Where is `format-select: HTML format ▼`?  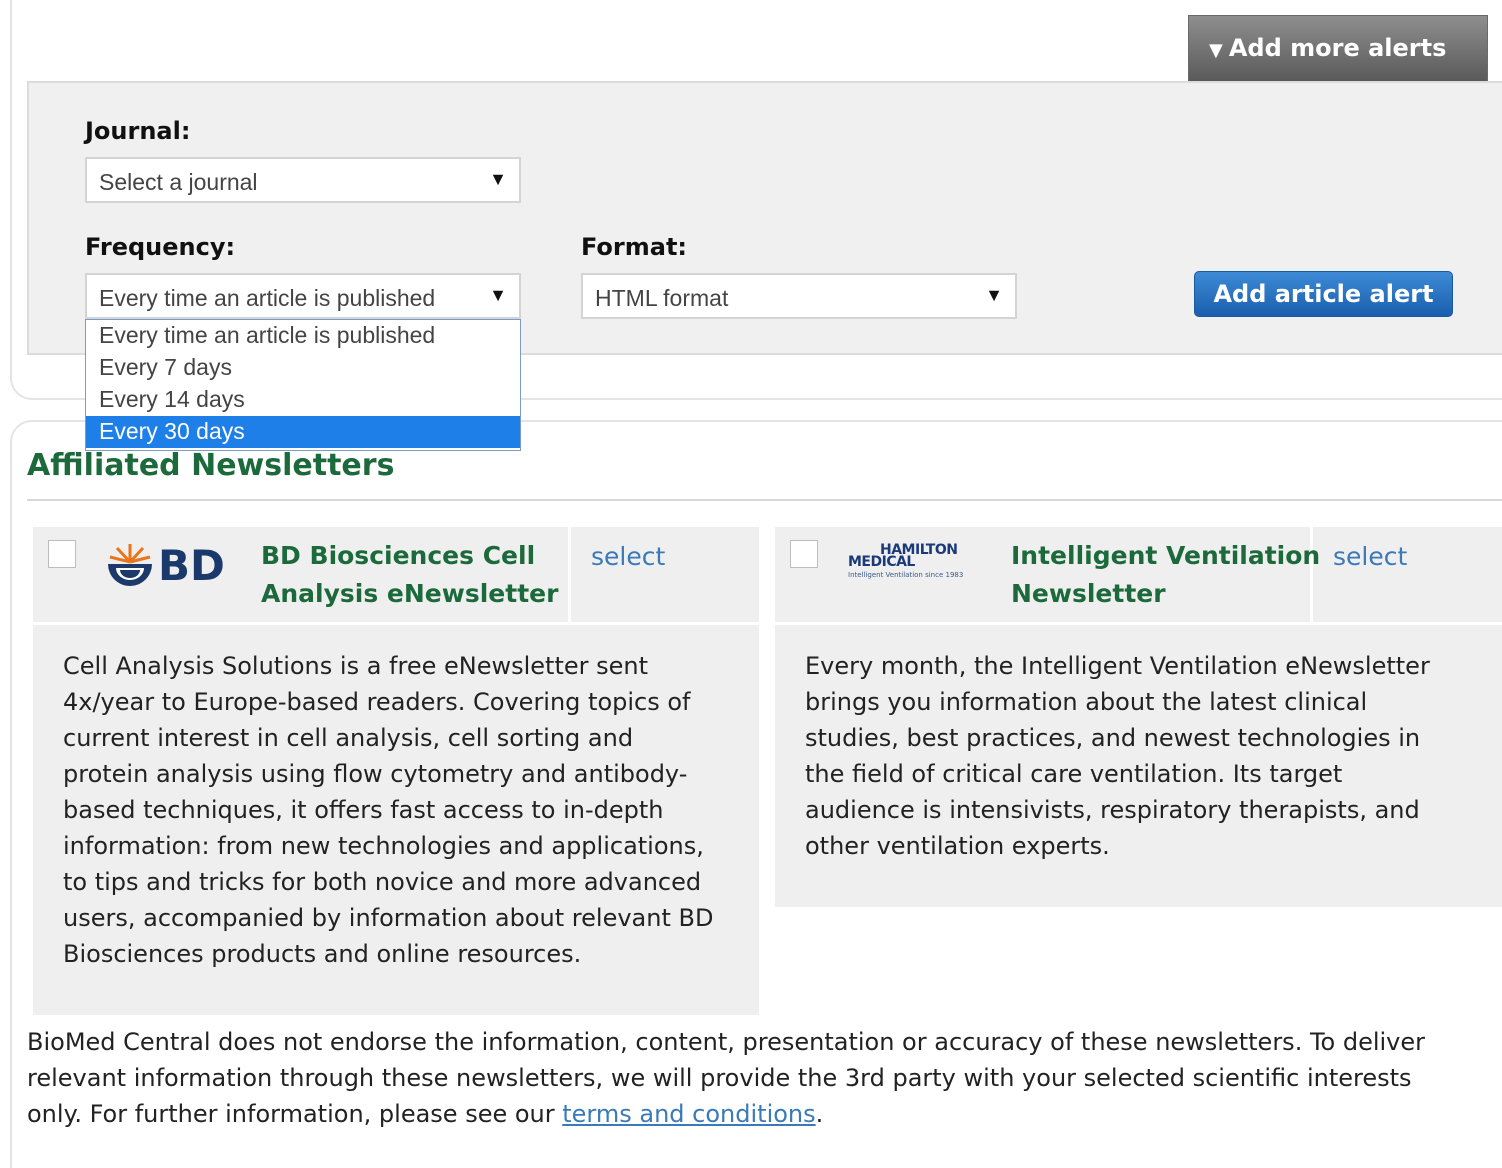
format-select: HTML format ▼ is located at coordinates (799, 296).